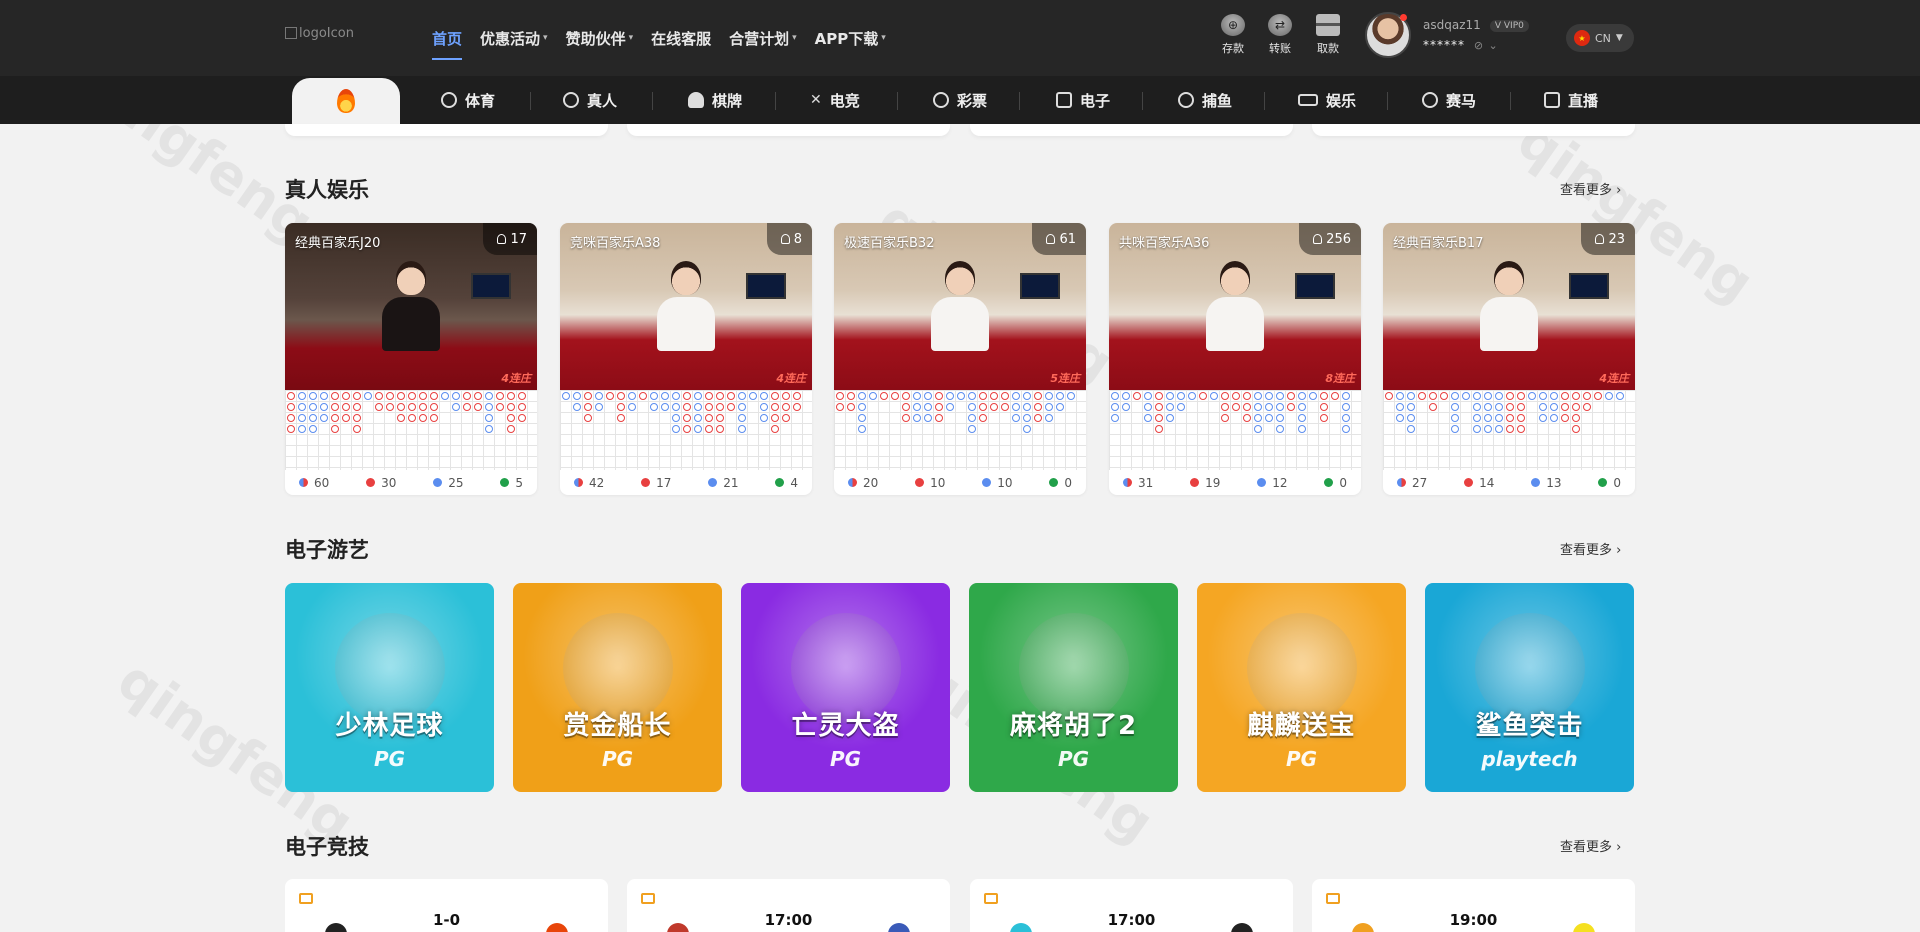 The image size is (1920, 932). What do you see at coordinates (1301, 687) in the screenshot?
I see `slot-game-tile: 麒麟送宝 PG` at bounding box center [1301, 687].